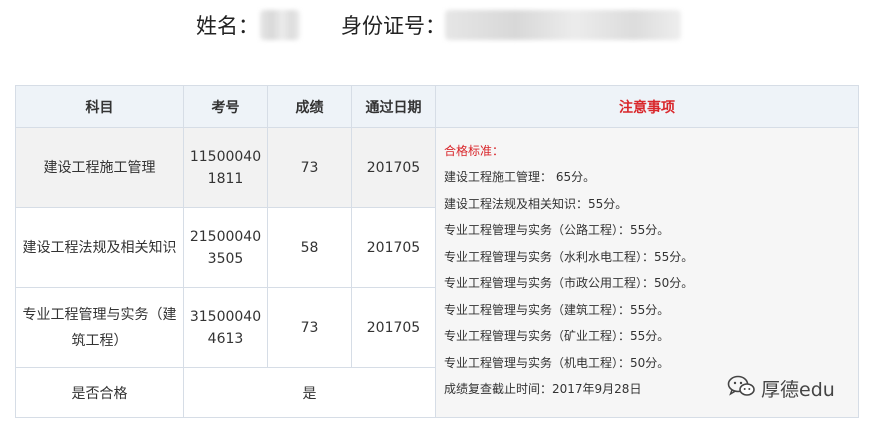 This screenshot has height=428, width=873. What do you see at coordinates (393, 106) in the screenshot?
I see `column-header-pass-date: 通过日期` at bounding box center [393, 106].